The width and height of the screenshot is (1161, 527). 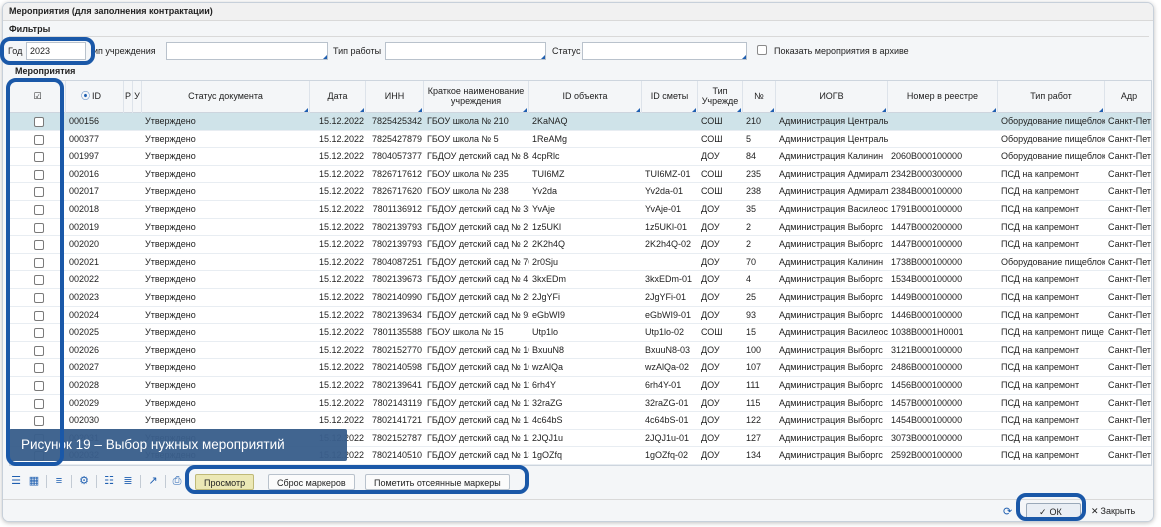 I want to click on close-button: ✕ Закрыть, so click(x=1113, y=511).